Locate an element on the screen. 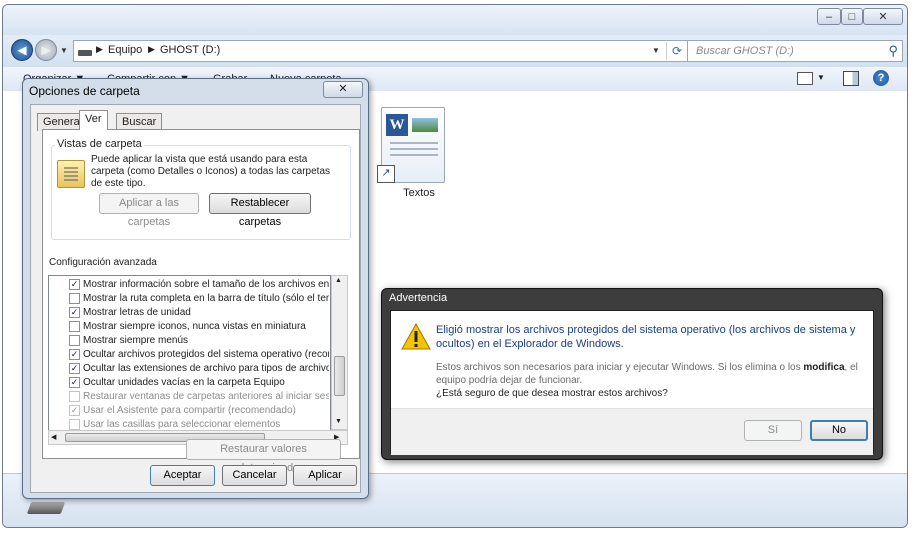 Image resolution: width=914 pixels, height=535 pixels. scroll-thumb is located at coordinates (339, 376).